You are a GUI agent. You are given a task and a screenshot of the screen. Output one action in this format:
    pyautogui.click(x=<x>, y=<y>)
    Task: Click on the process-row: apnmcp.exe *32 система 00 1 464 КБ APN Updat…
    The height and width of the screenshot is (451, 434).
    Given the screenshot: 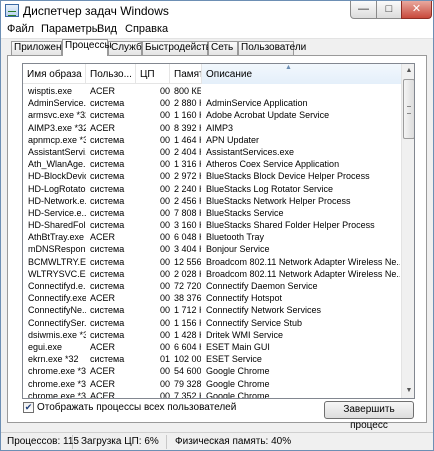 What is the action you would take?
    pyautogui.click(x=212, y=140)
    